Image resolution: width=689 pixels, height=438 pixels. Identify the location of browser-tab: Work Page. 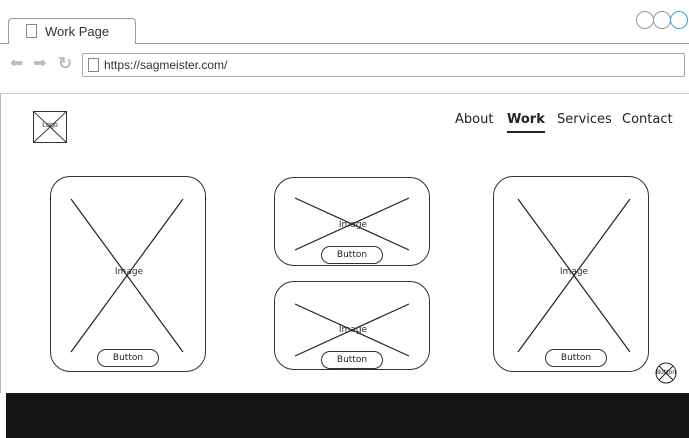
(72, 31).